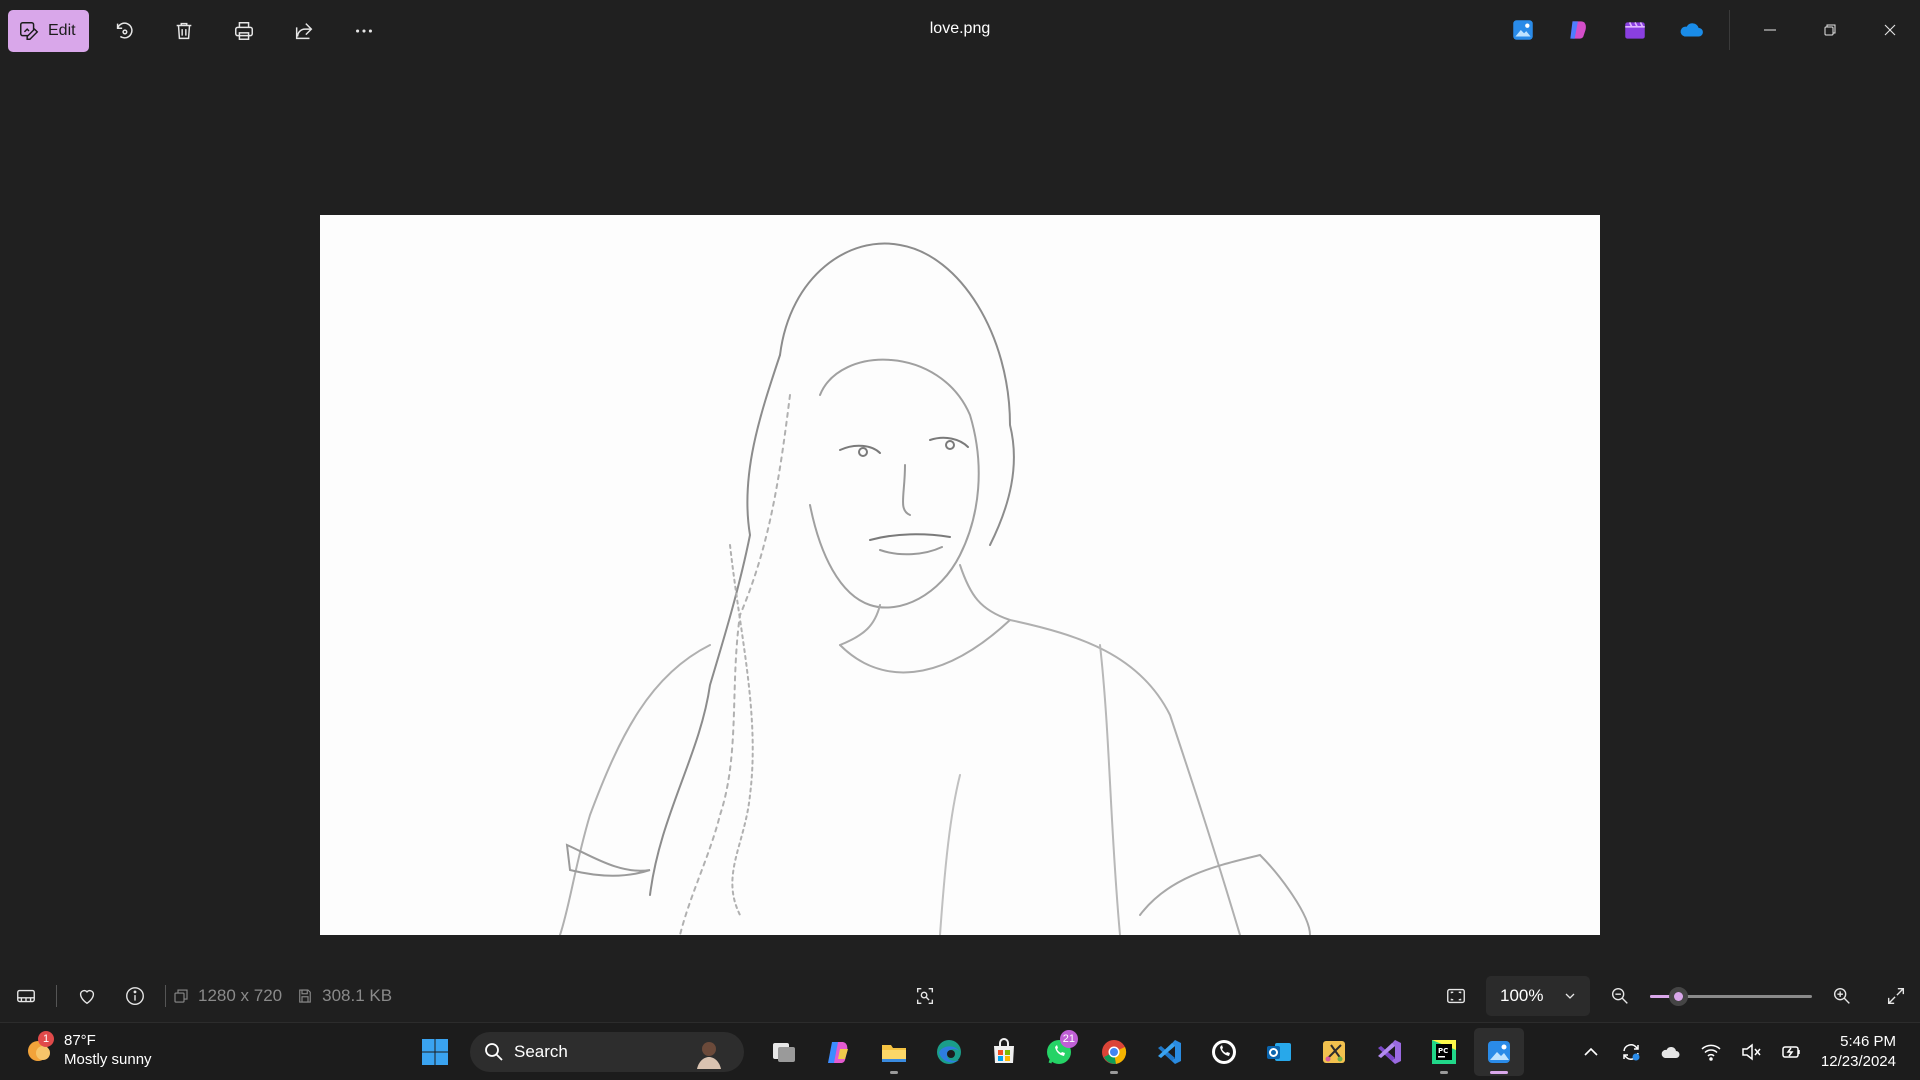  I want to click on copilot-app-button, so click(1579, 30).